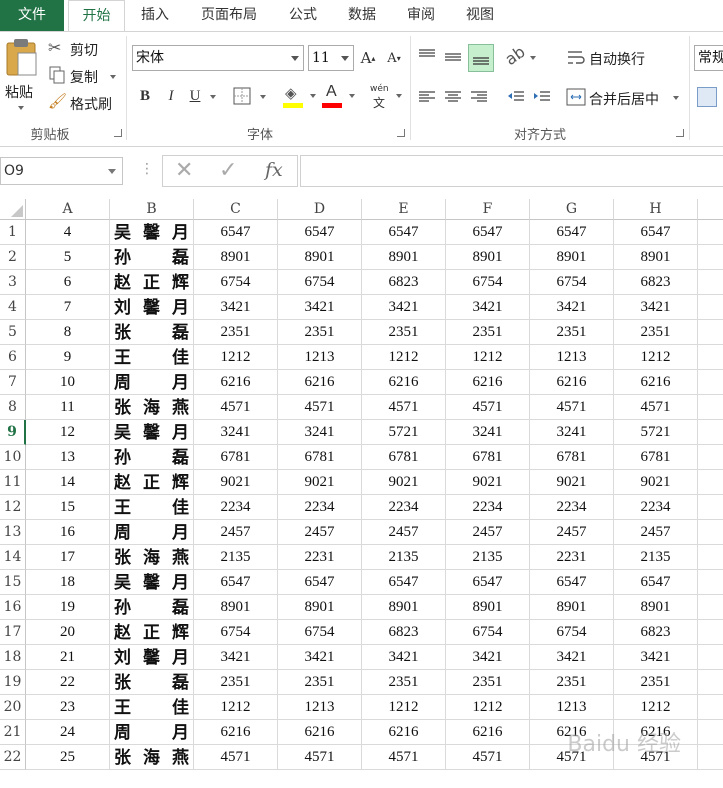  I want to click on orientation-button: ab, so click(521, 56).